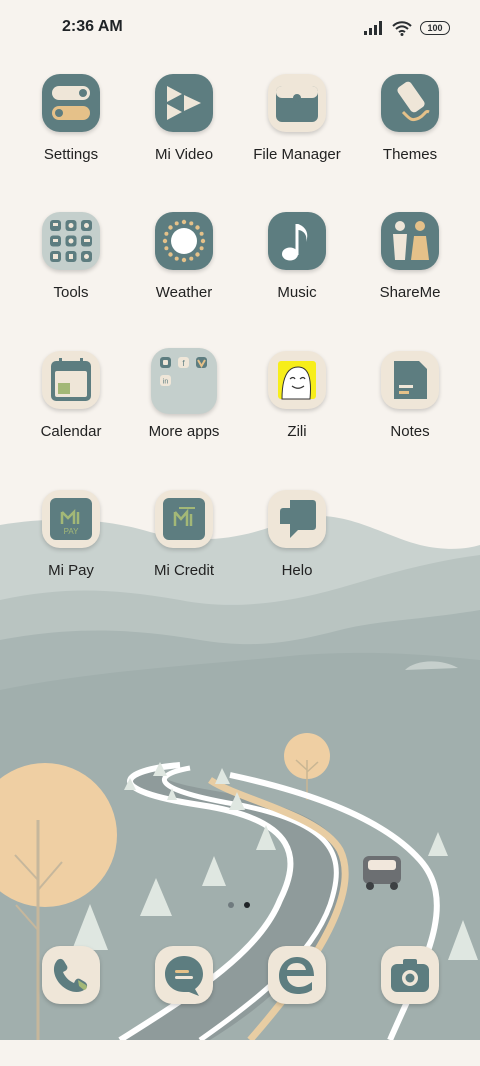 The height and width of the screenshot is (1066, 480). Describe the element at coordinates (410, 431) in the screenshot. I see `app-label: Notes` at that location.